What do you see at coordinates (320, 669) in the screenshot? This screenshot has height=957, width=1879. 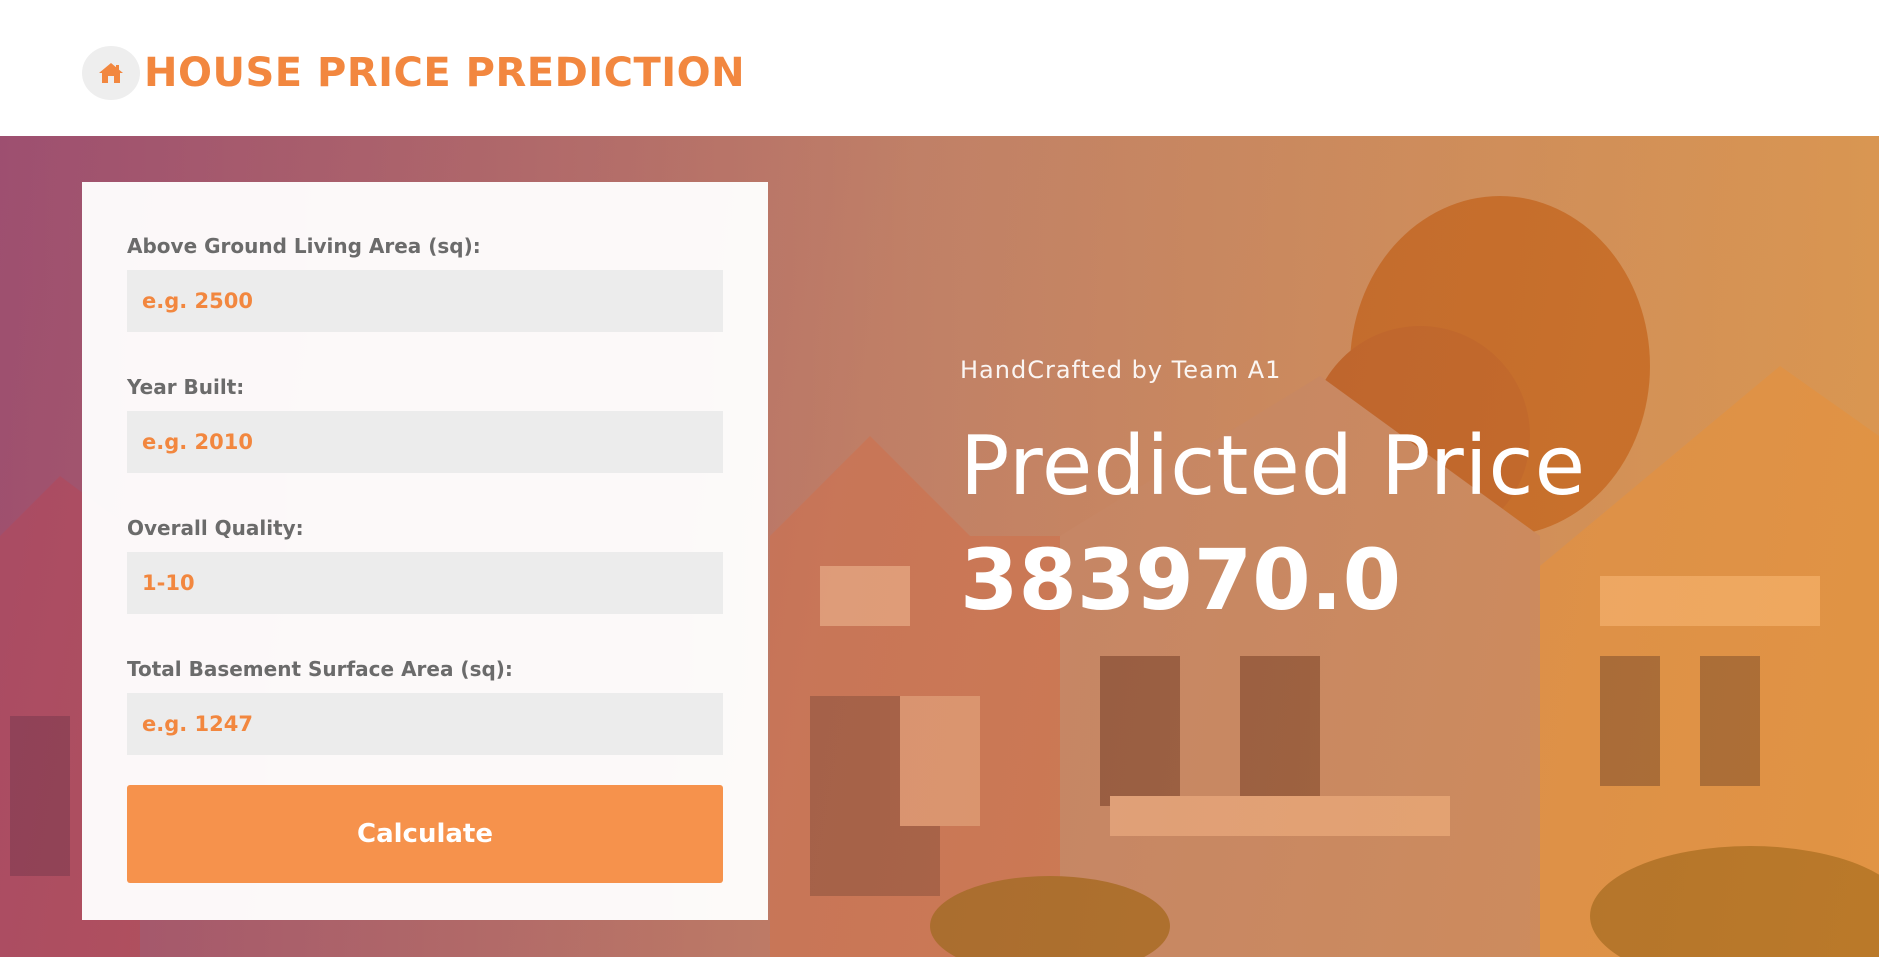 I see `basement-area-label: Total Basement Surface Area (sq):` at bounding box center [320, 669].